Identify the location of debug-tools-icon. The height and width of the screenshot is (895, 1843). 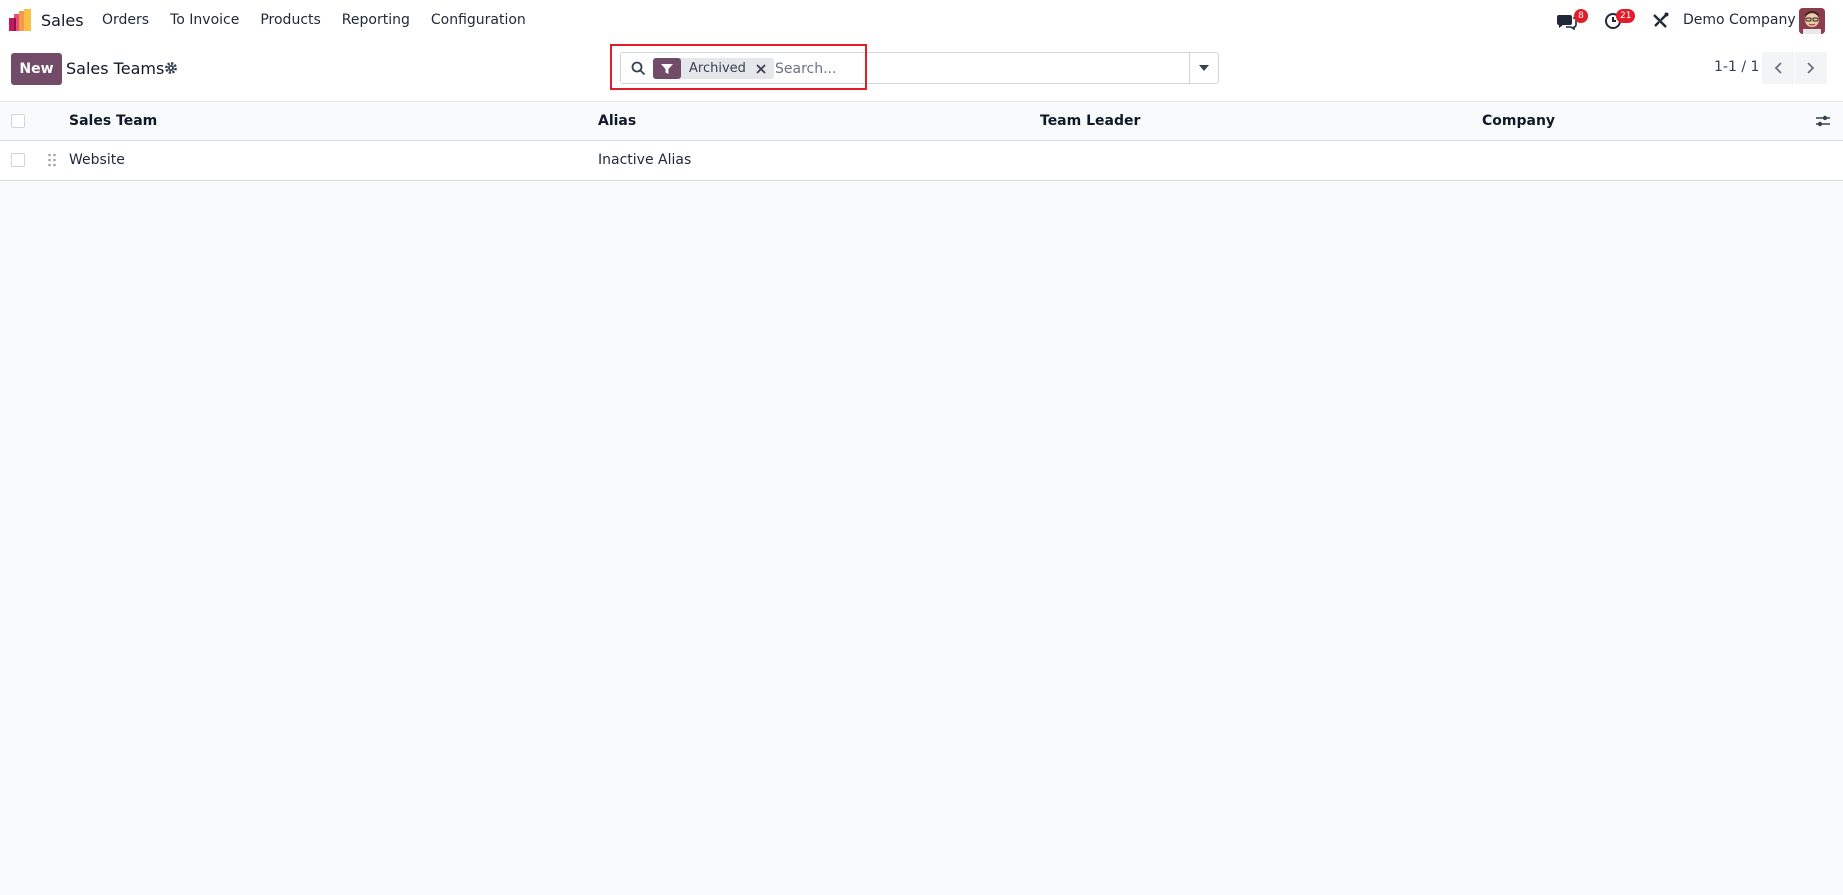
(1661, 21).